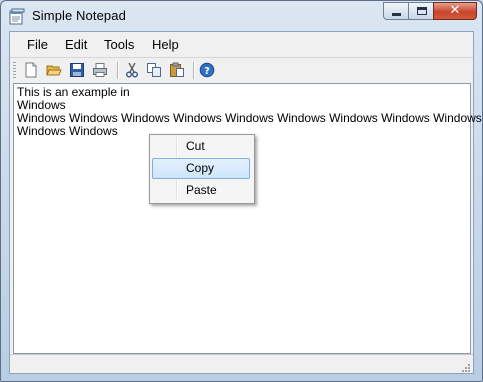 This screenshot has height=382, width=483. I want to click on menu-bar: File Edit Tools Help, so click(241, 44).